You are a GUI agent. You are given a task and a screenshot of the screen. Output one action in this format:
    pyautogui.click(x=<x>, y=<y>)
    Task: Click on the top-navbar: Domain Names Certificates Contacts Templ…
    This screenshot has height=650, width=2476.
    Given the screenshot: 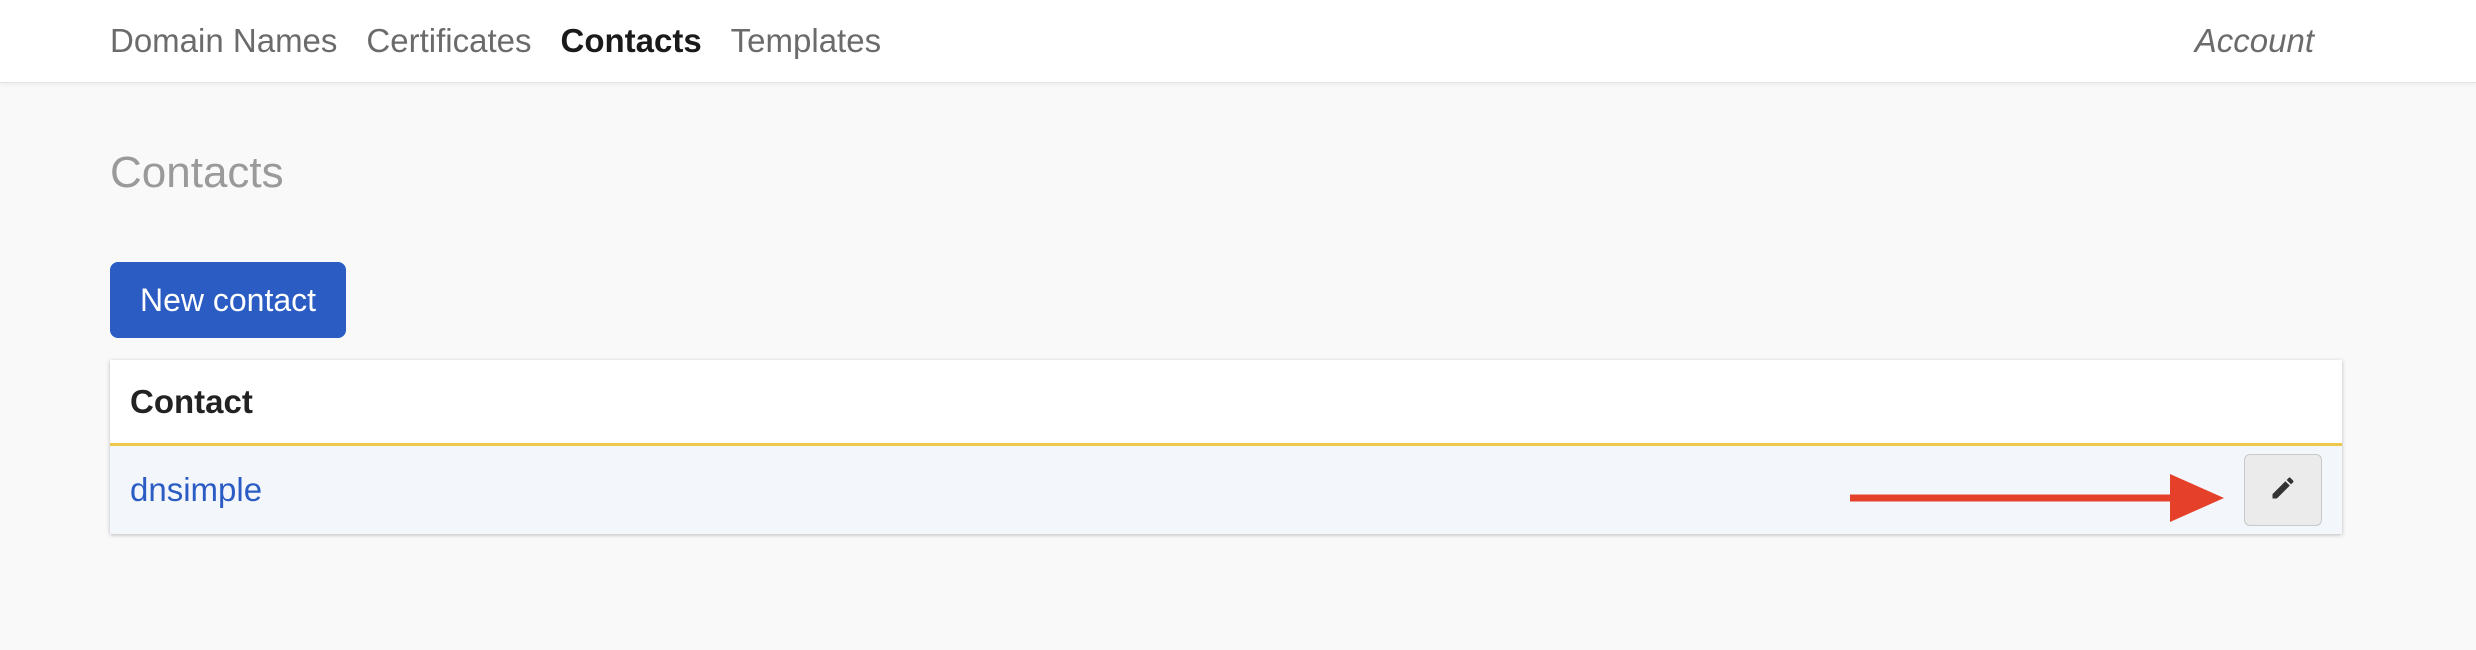 What is the action you would take?
    pyautogui.click(x=1238, y=41)
    